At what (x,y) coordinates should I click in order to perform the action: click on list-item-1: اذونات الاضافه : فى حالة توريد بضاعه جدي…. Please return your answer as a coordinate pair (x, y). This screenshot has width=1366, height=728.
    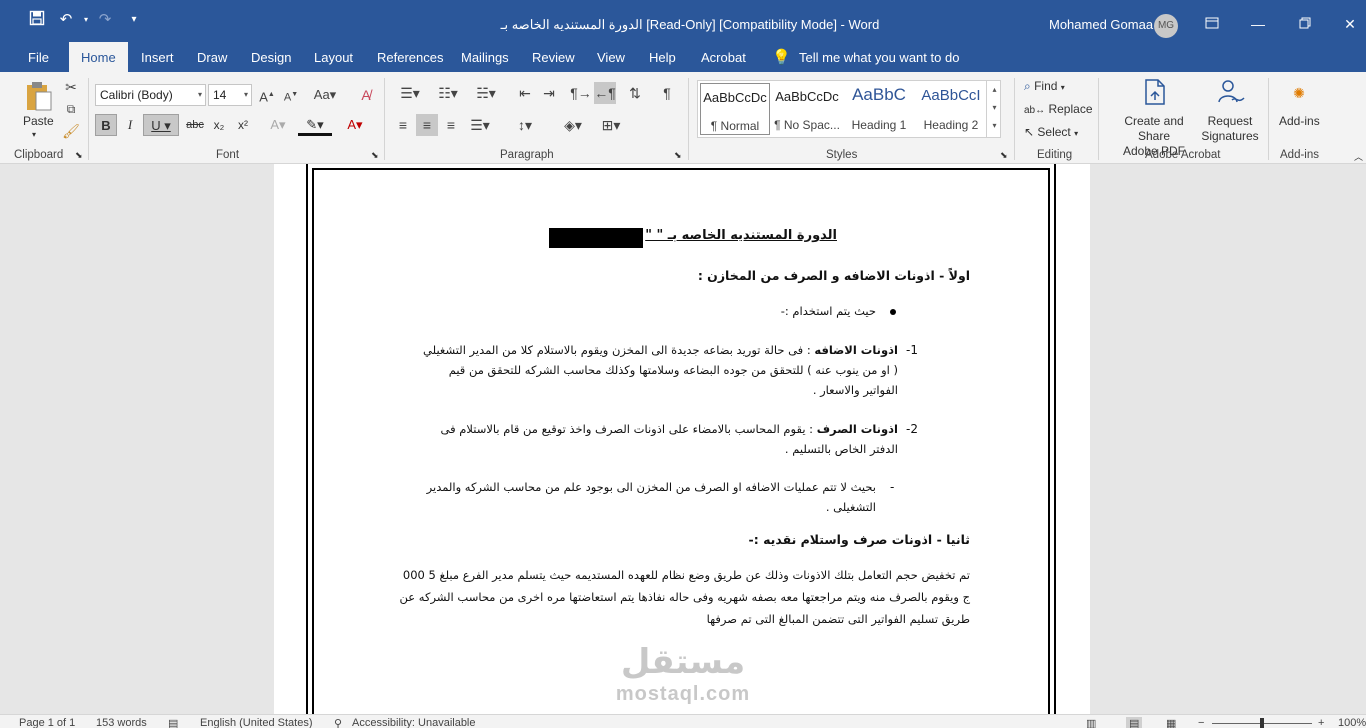
    Looking at the image, I should click on (659, 370).